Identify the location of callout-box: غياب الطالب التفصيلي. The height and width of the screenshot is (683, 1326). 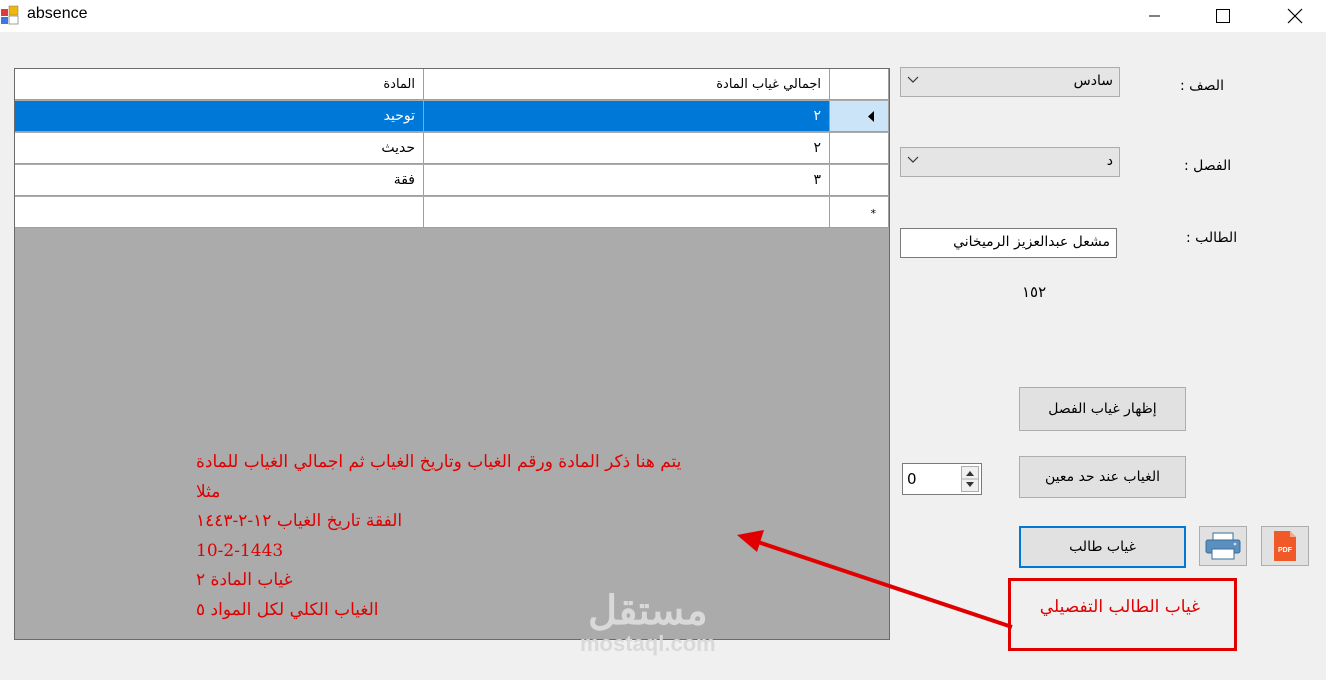
(1122, 614).